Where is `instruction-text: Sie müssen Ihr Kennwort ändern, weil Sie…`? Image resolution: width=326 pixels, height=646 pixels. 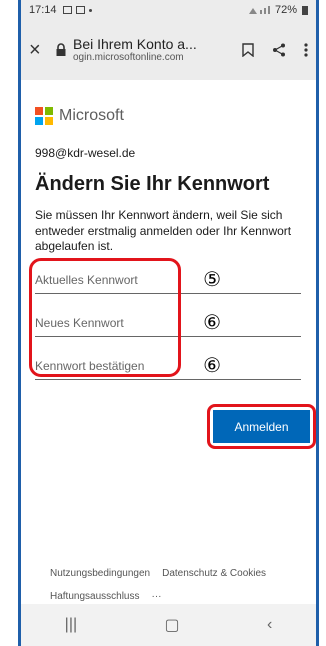 instruction-text: Sie müssen Ihr Kennwort ändern, weil Sie… is located at coordinates (163, 231).